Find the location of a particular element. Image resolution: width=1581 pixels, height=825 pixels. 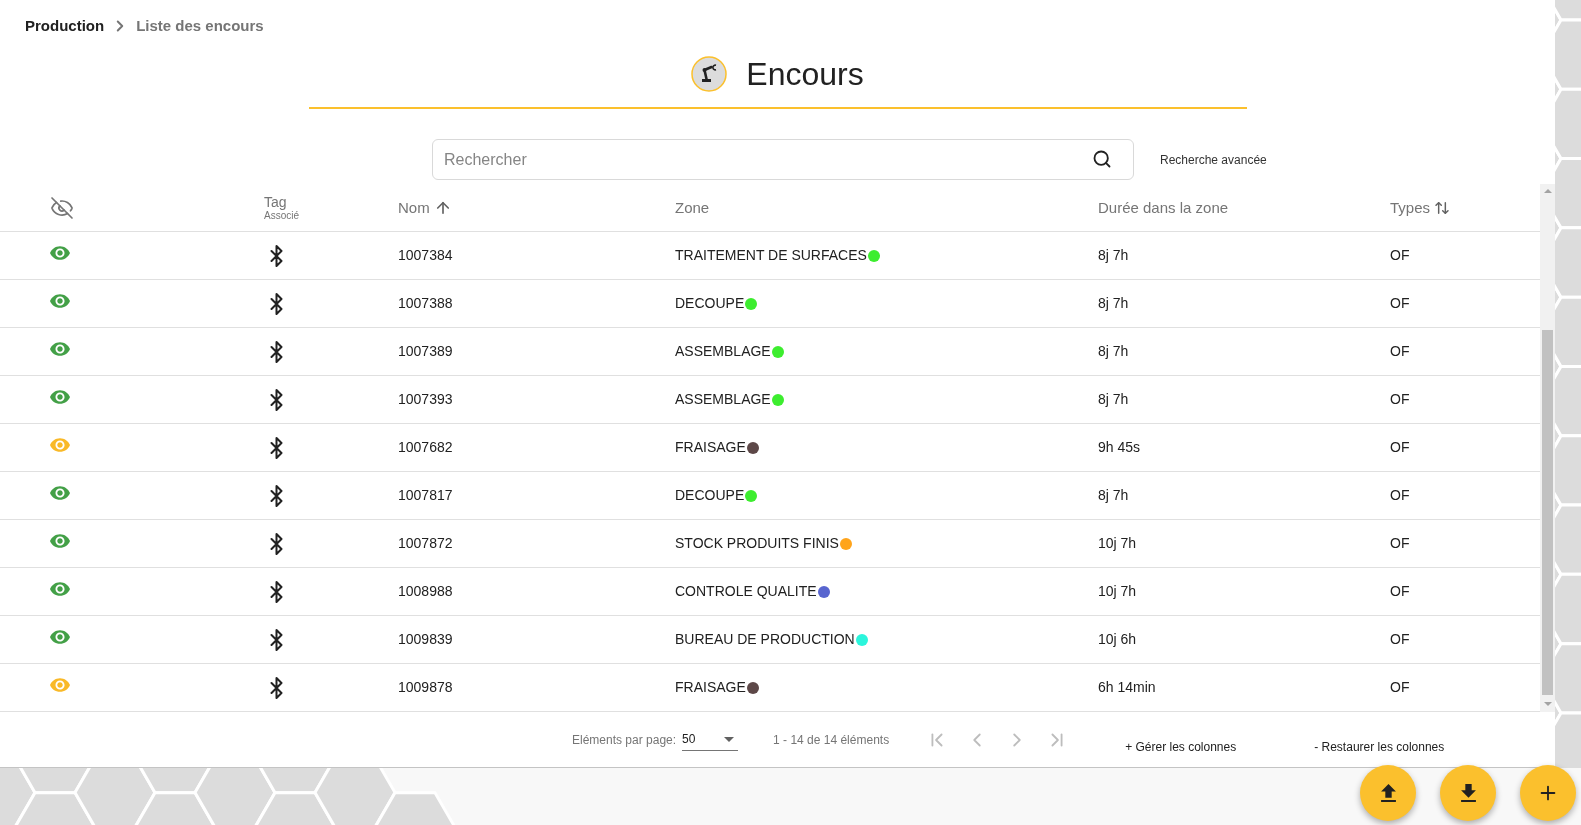

column-action-link: + Gérer les colonnes is located at coordinates (1181, 746).